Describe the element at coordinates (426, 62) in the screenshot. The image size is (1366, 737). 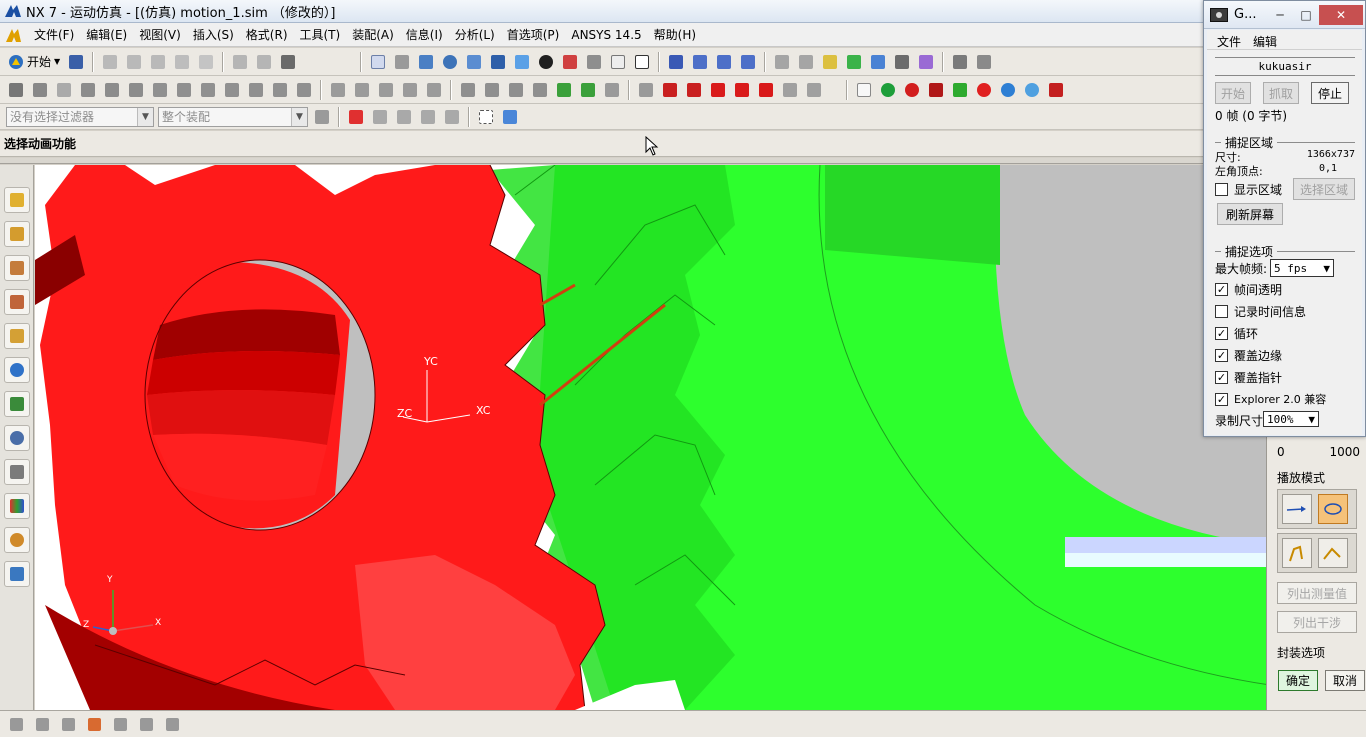
I see `zoom-in-out-icon` at that location.